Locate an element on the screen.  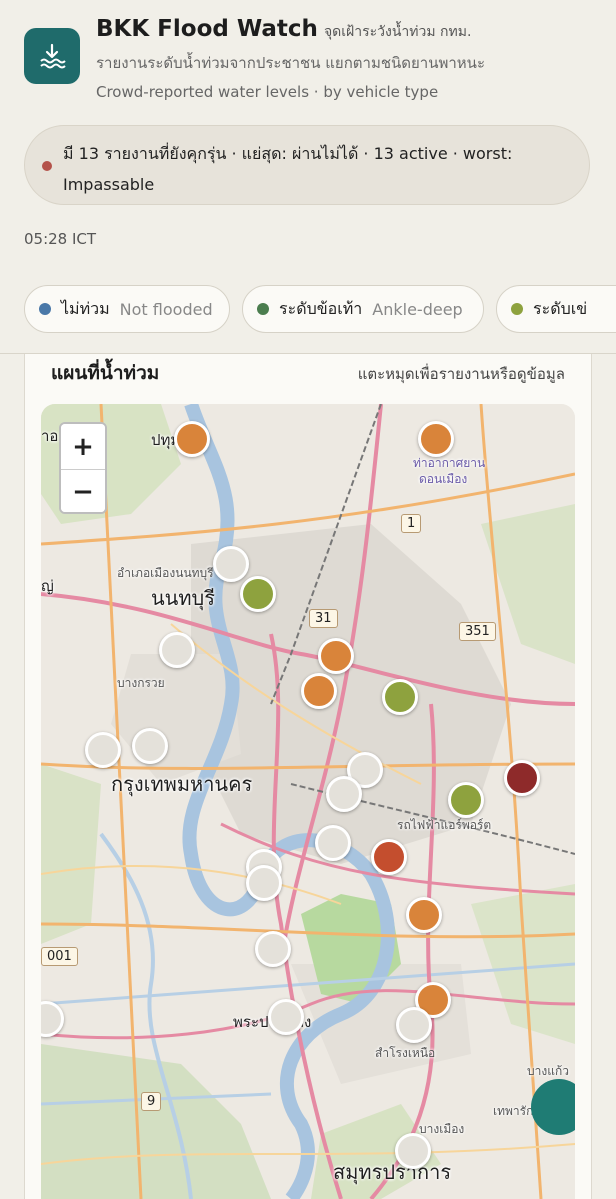
map-hint: แตะหมุดเพื่อรายงานหรือดูข้อมูล is located at coordinates (461, 374).